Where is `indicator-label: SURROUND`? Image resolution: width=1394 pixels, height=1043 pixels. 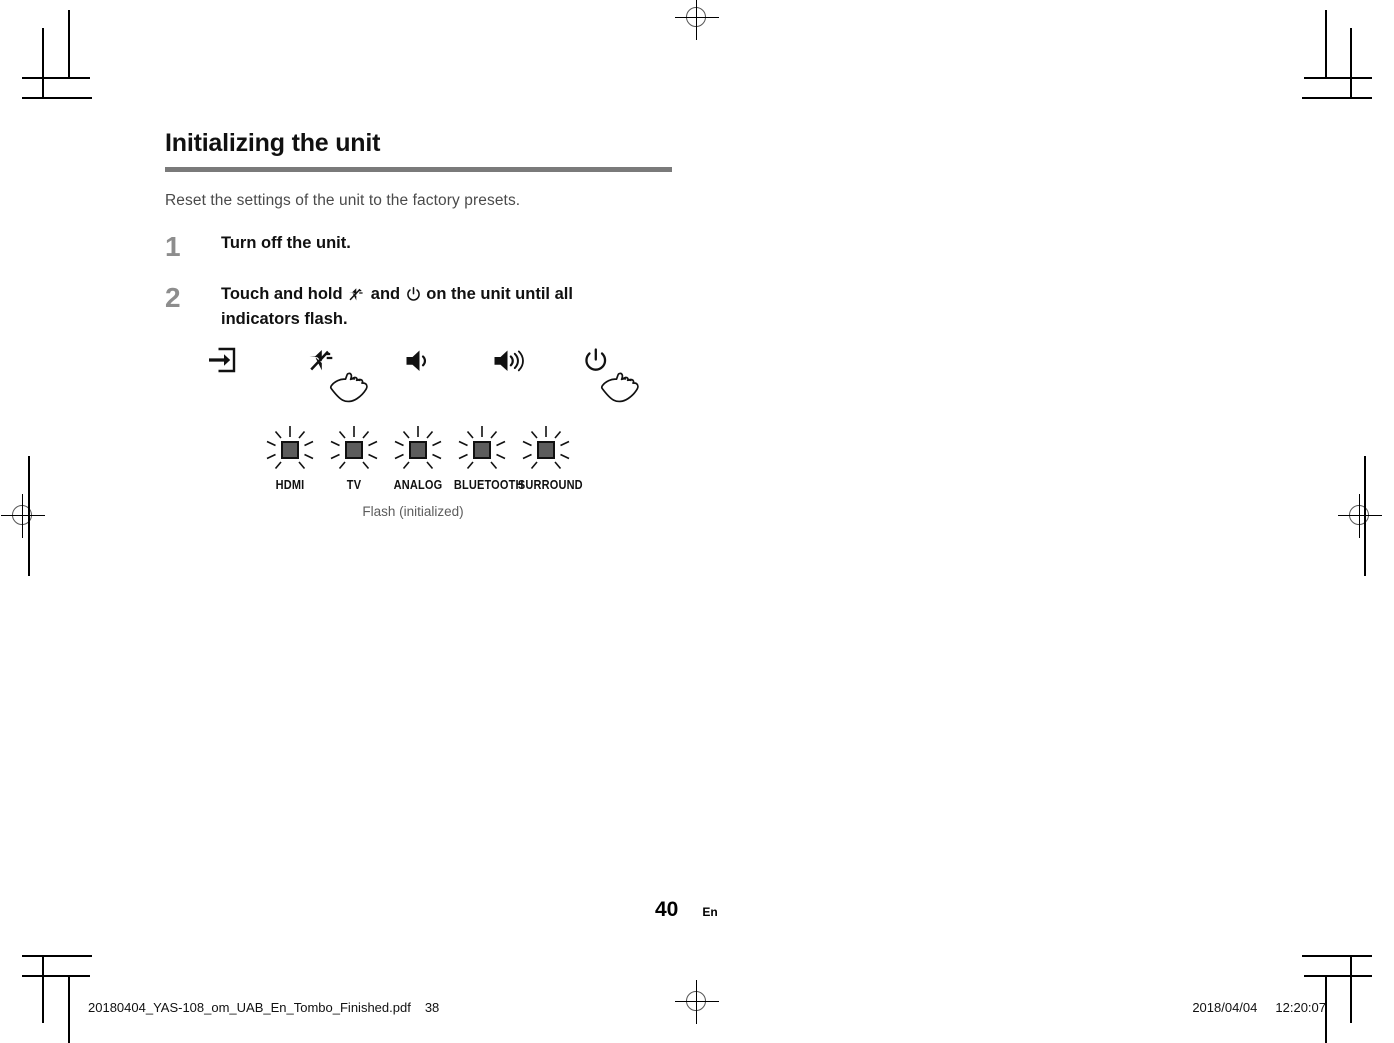
indicator-label: SURROUND is located at coordinates (550, 485).